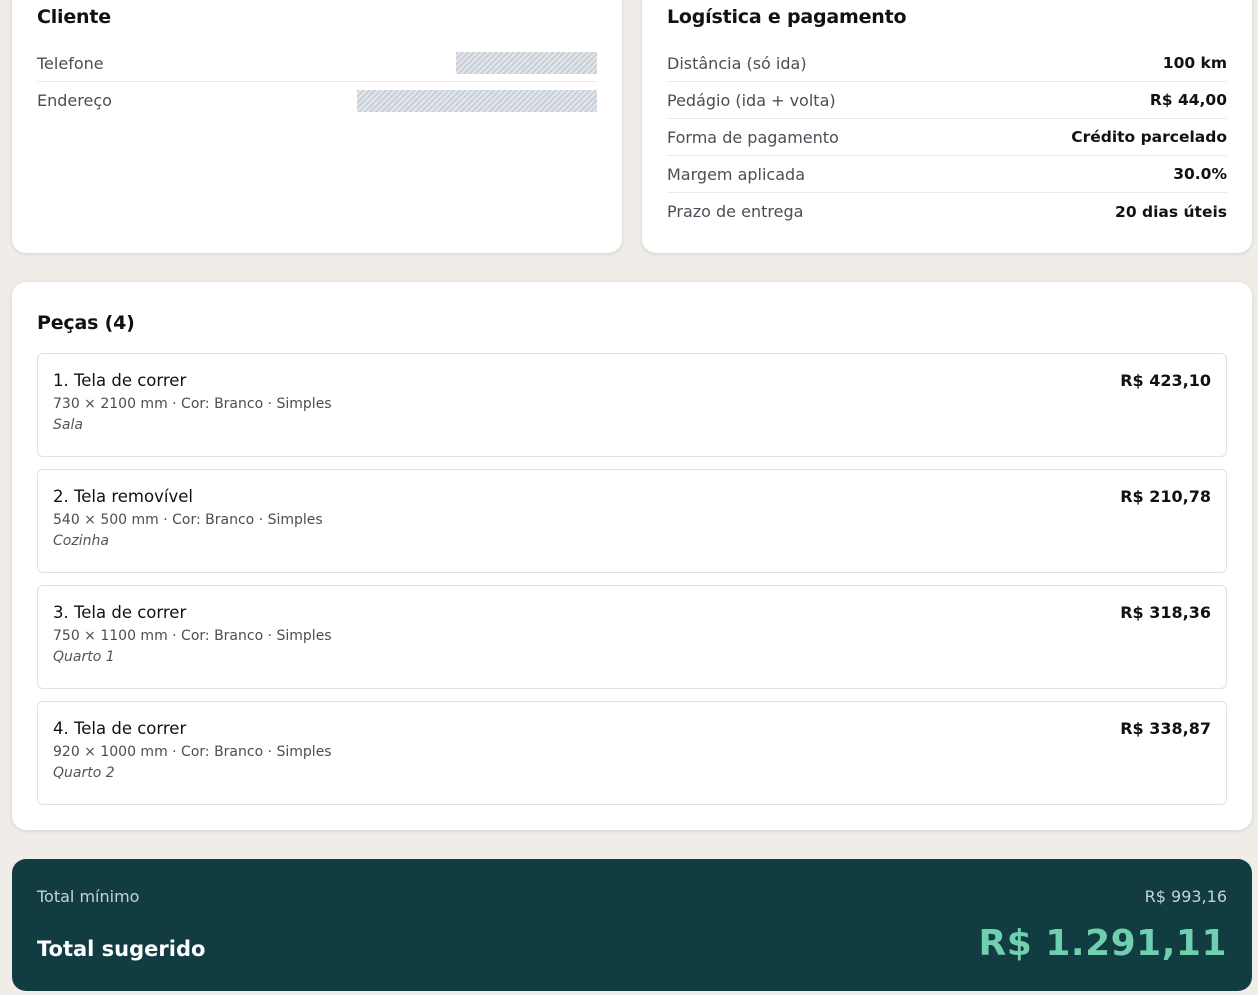 Image resolution: width=1258 pixels, height=995 pixels. What do you see at coordinates (1165, 612) in the screenshot?
I see `part-price: R$ 318,36` at bounding box center [1165, 612].